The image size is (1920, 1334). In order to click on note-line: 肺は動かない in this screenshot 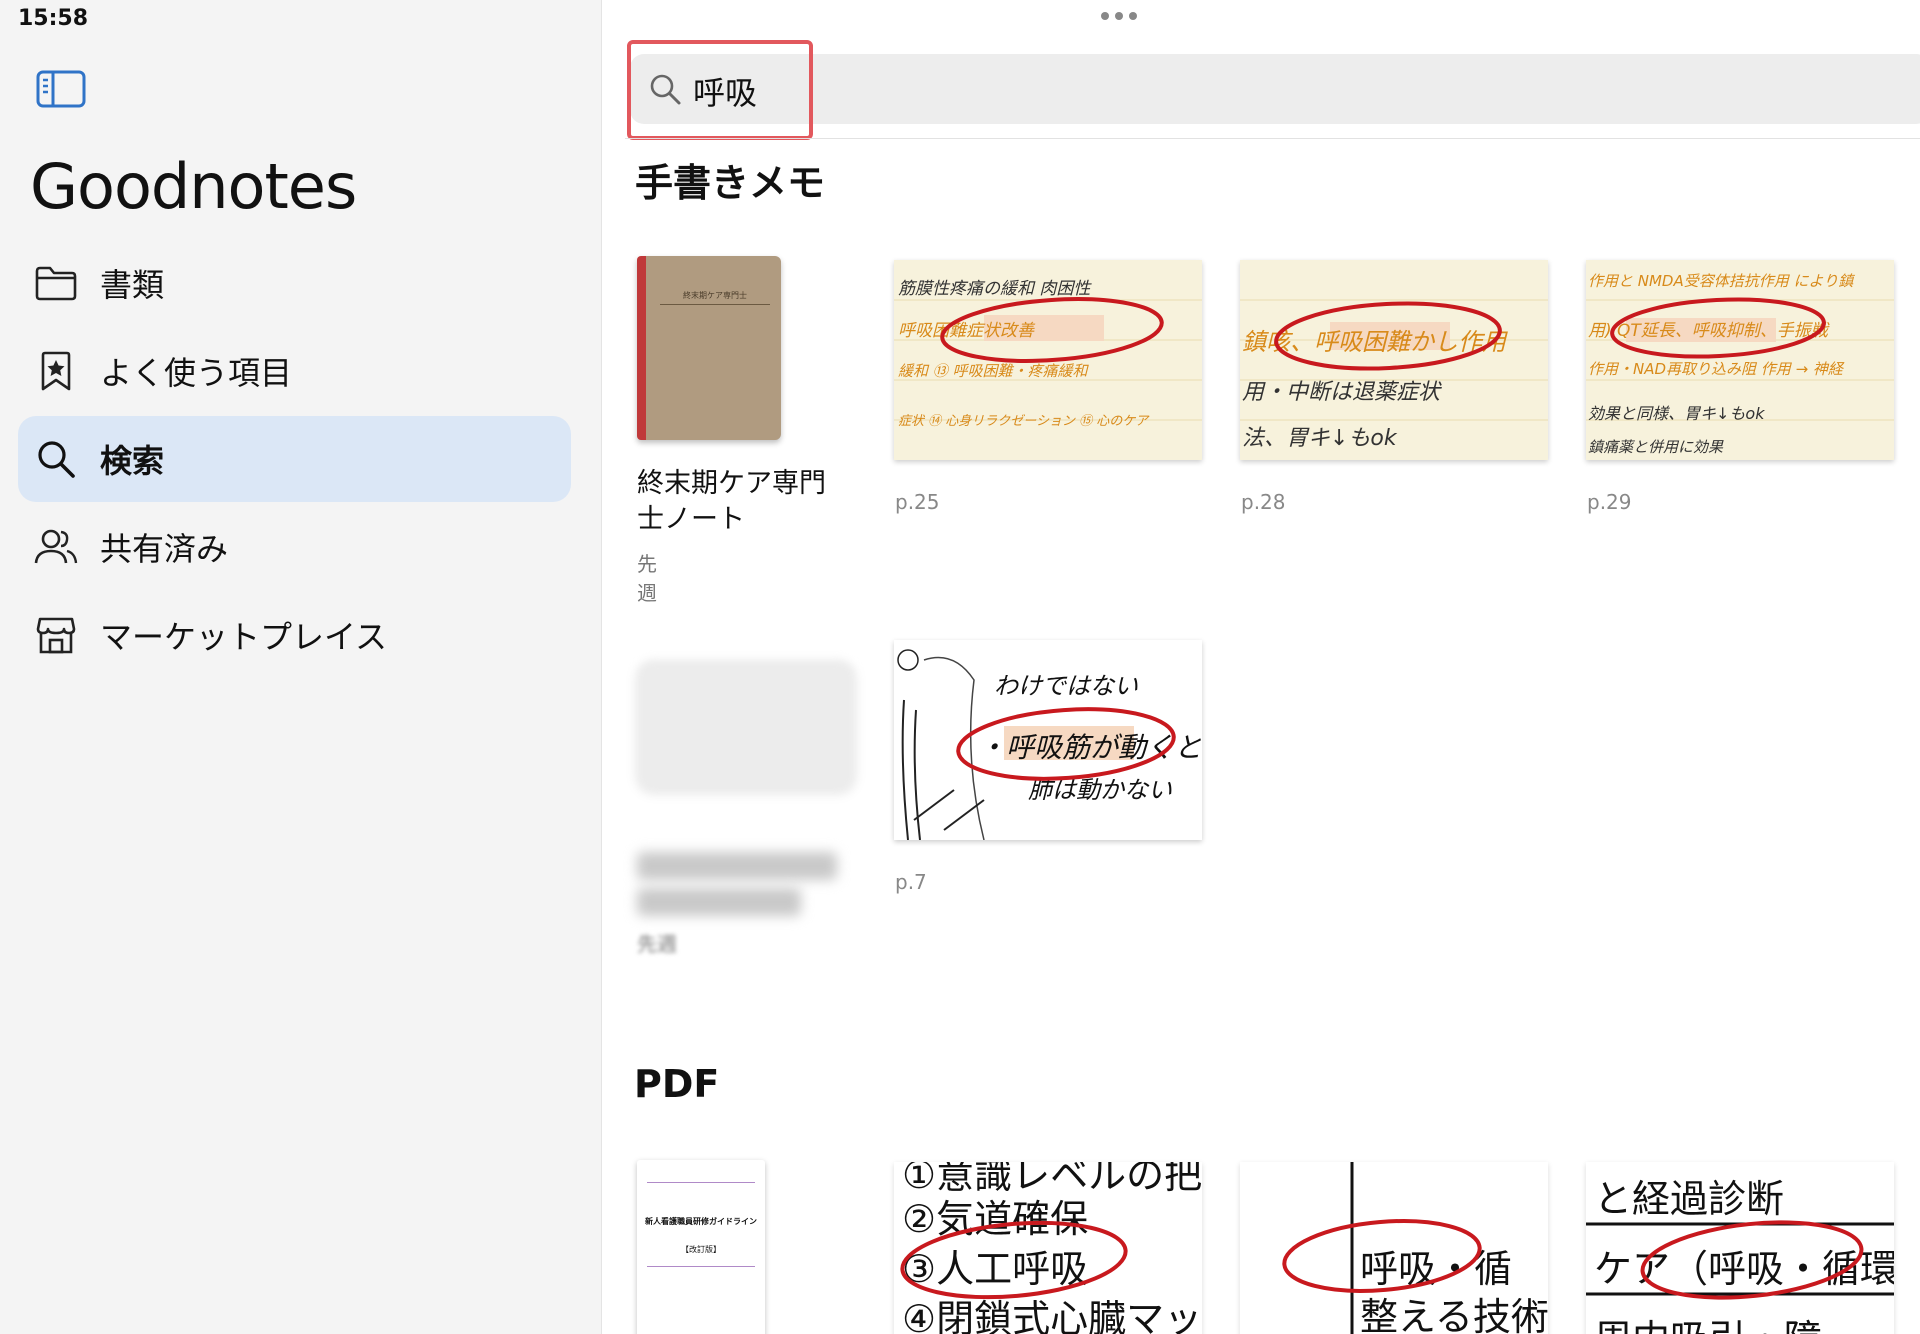, I will do `click(1100, 790)`.